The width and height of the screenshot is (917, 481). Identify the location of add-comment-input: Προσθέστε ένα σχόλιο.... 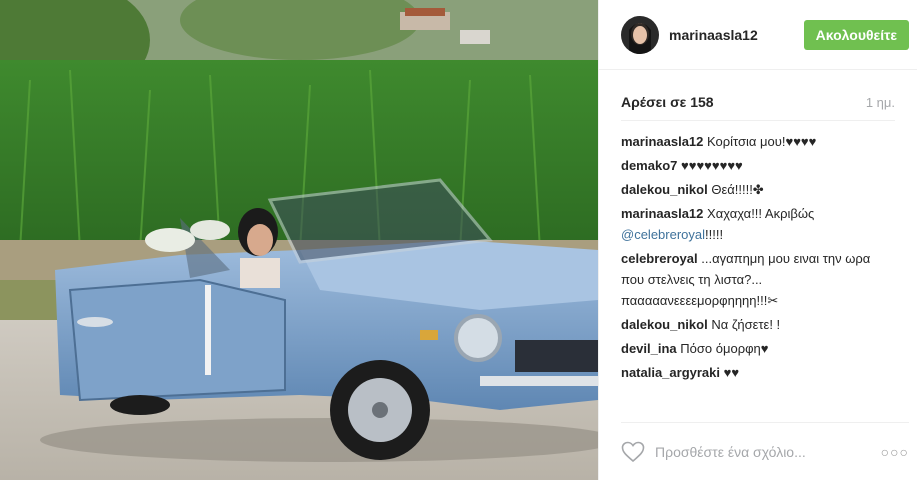
(768, 452).